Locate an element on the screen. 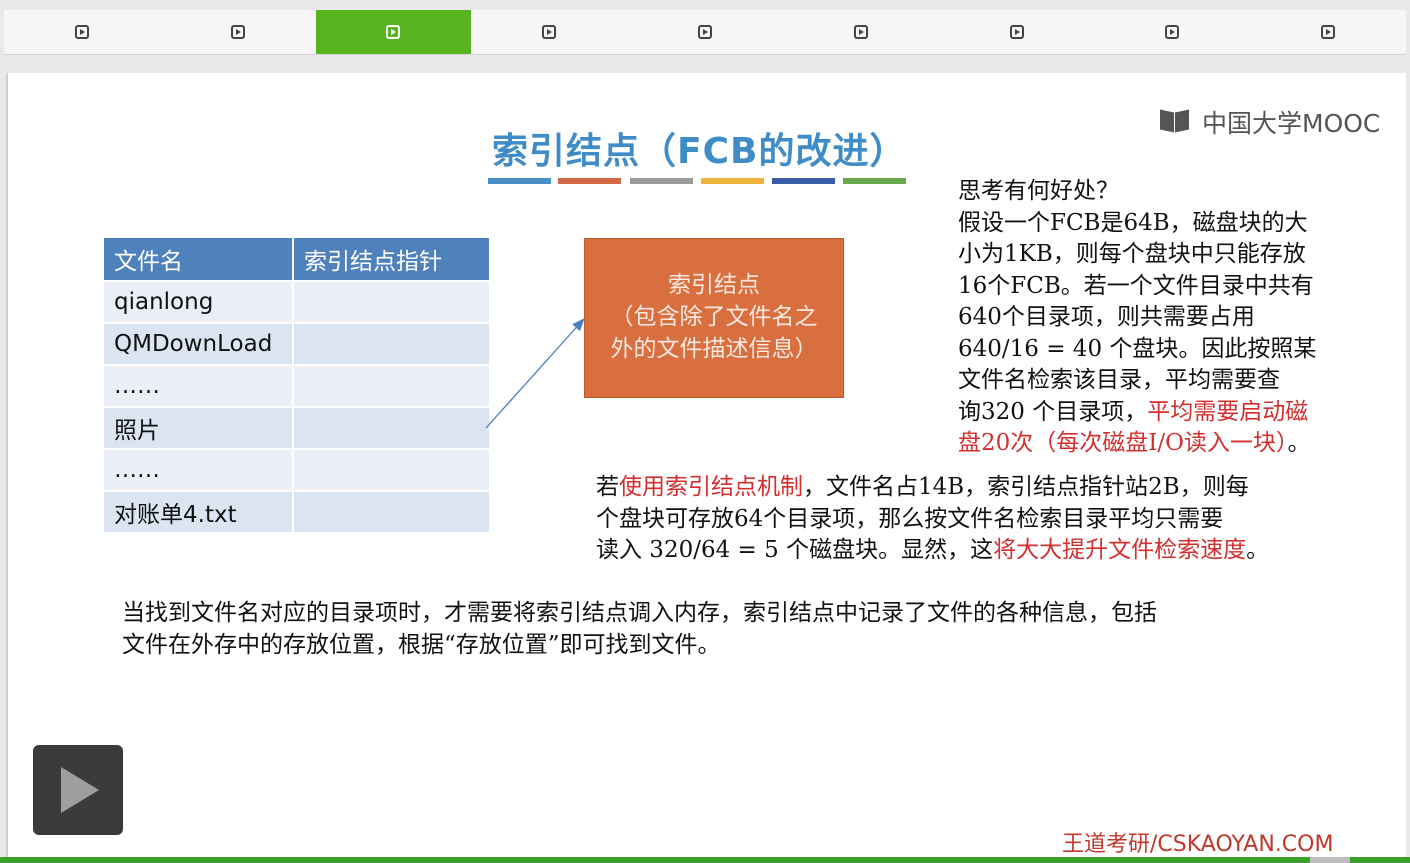 The width and height of the screenshot is (1410, 863). play-button is located at coordinates (78, 790).